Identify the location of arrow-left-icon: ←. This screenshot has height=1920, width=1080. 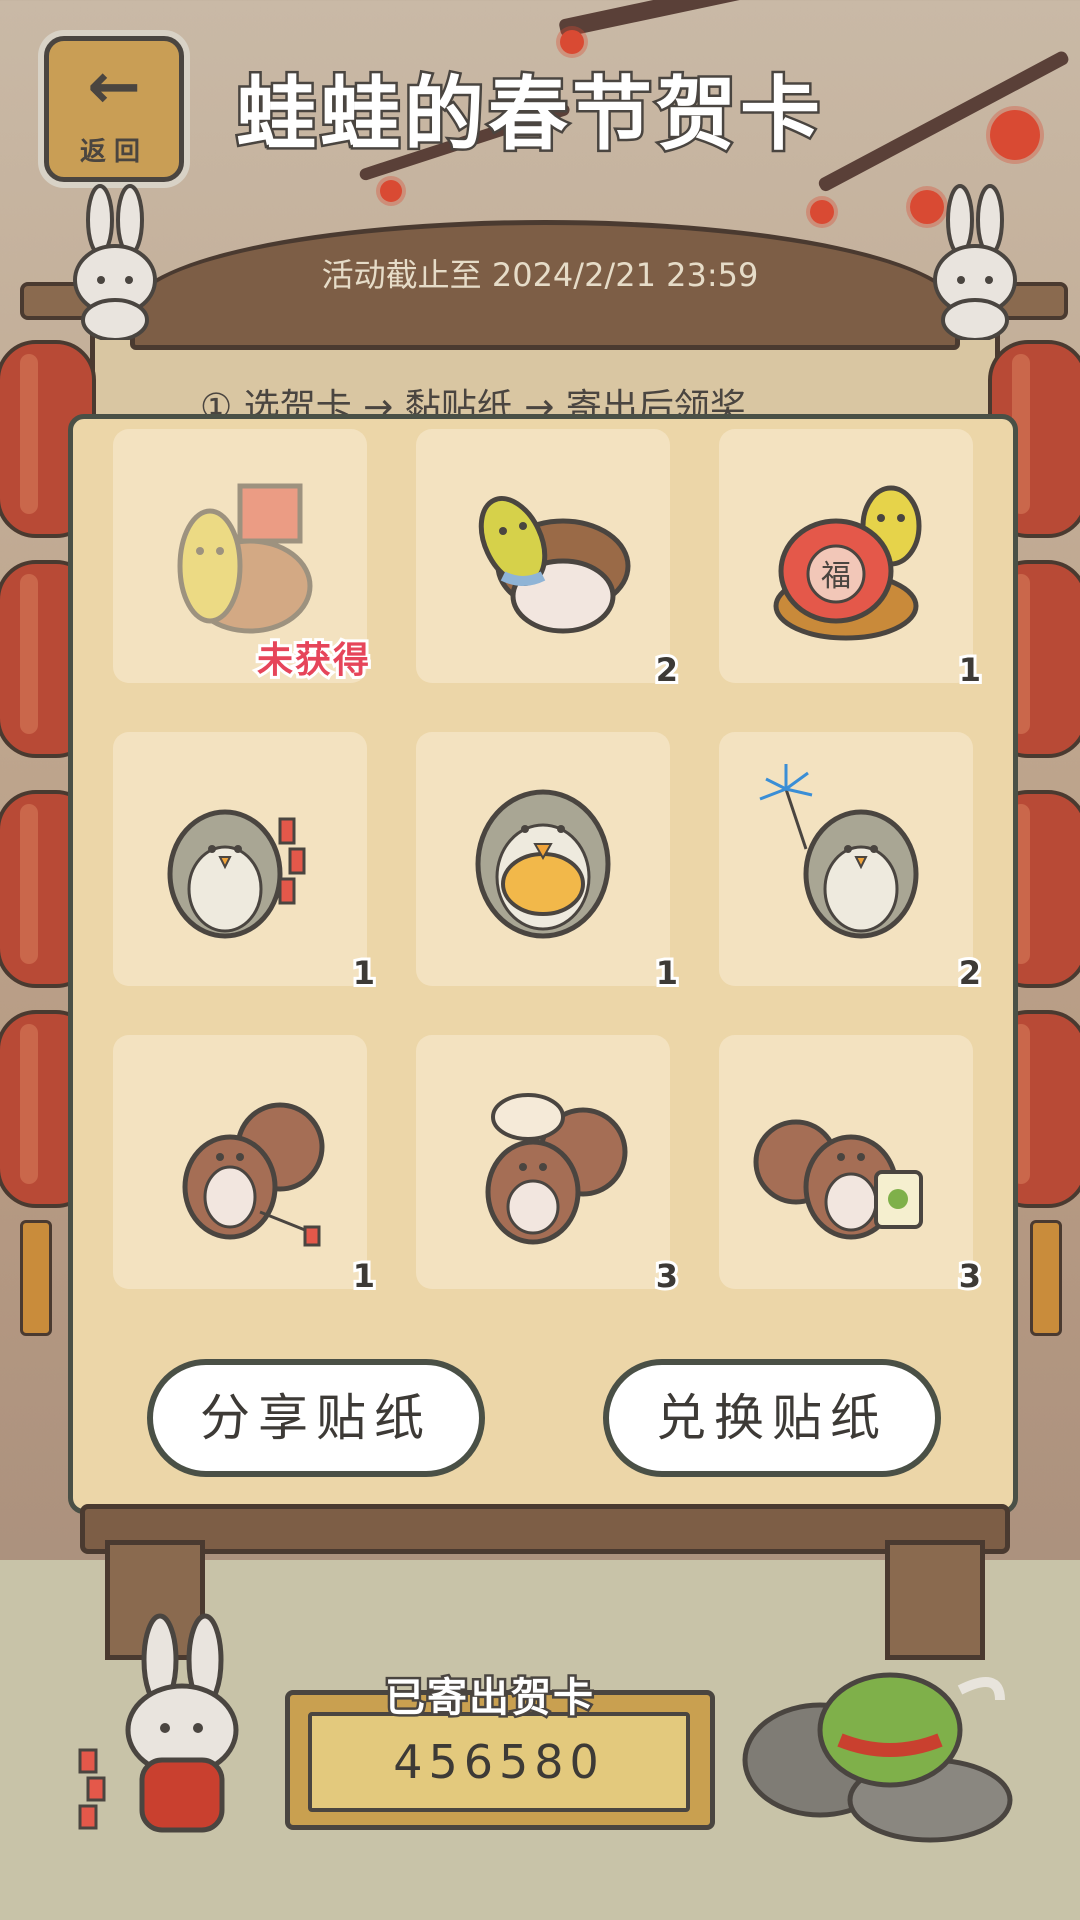
(114, 87).